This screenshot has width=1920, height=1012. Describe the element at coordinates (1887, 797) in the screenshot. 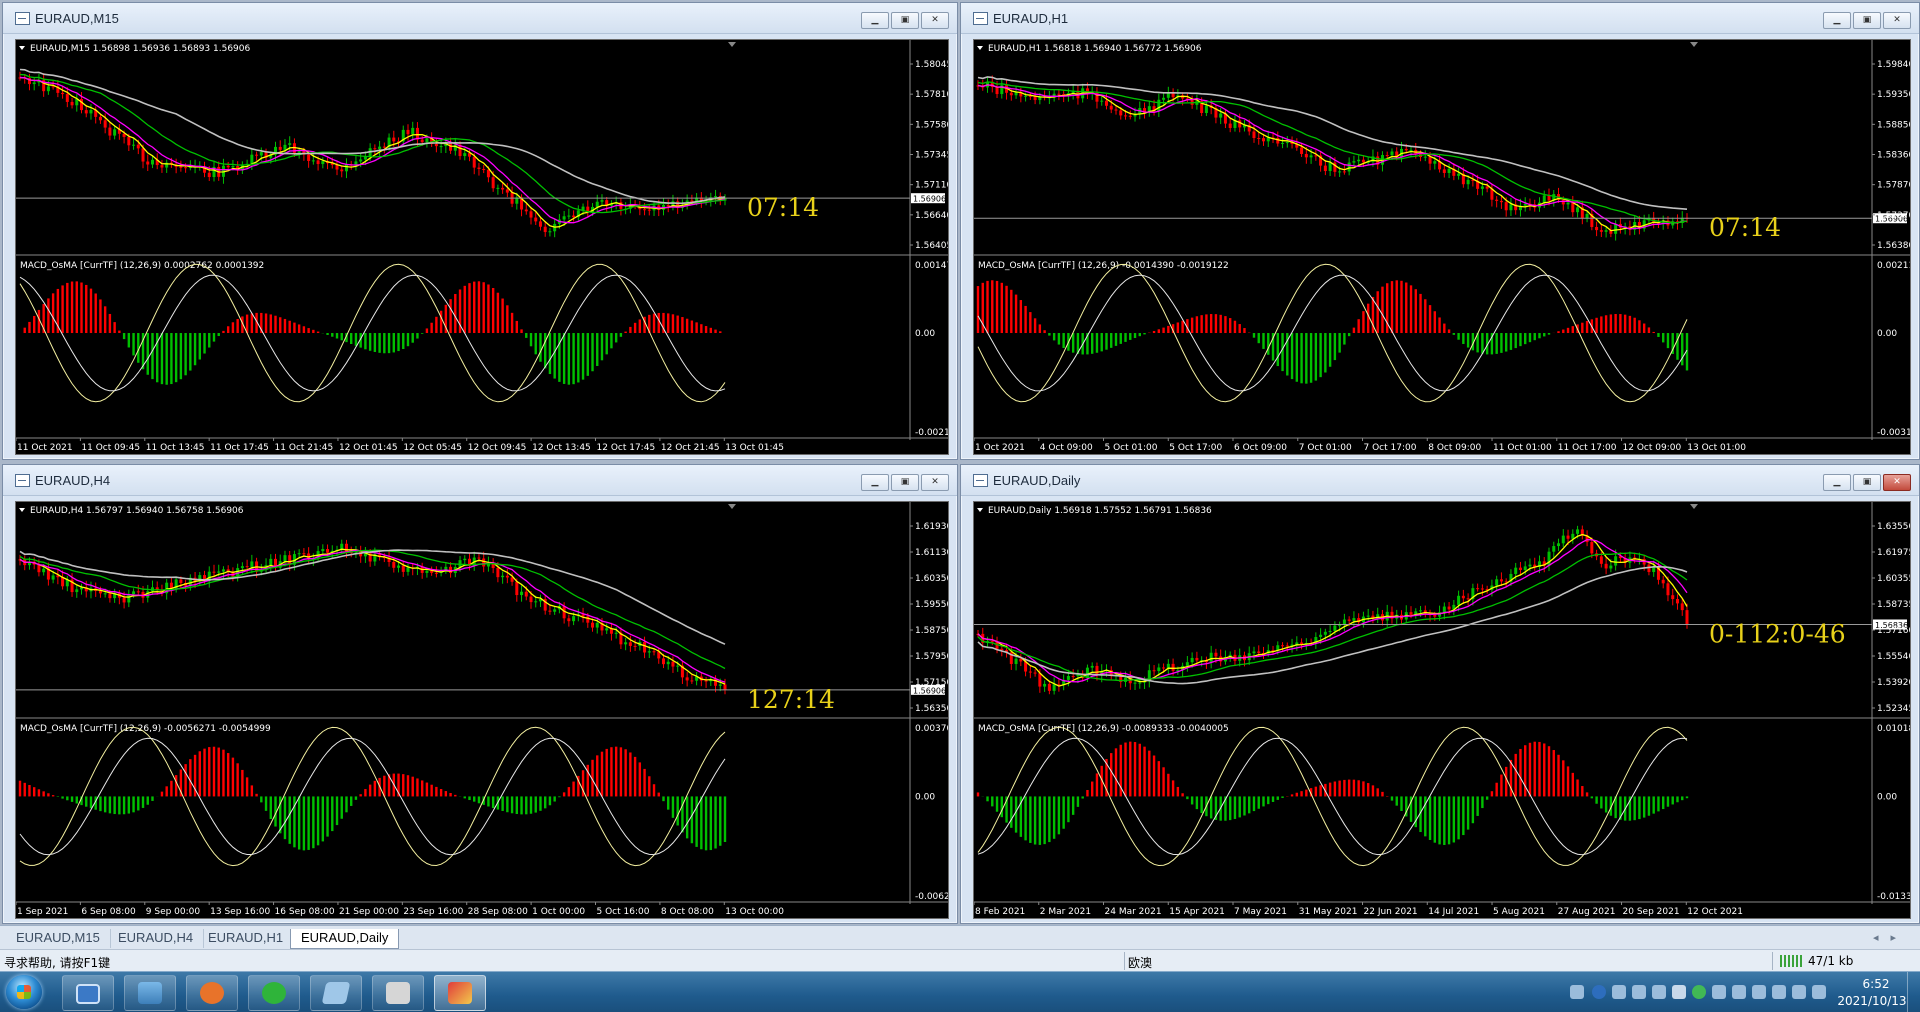

I see `macd-axis-label: 0.00` at that location.